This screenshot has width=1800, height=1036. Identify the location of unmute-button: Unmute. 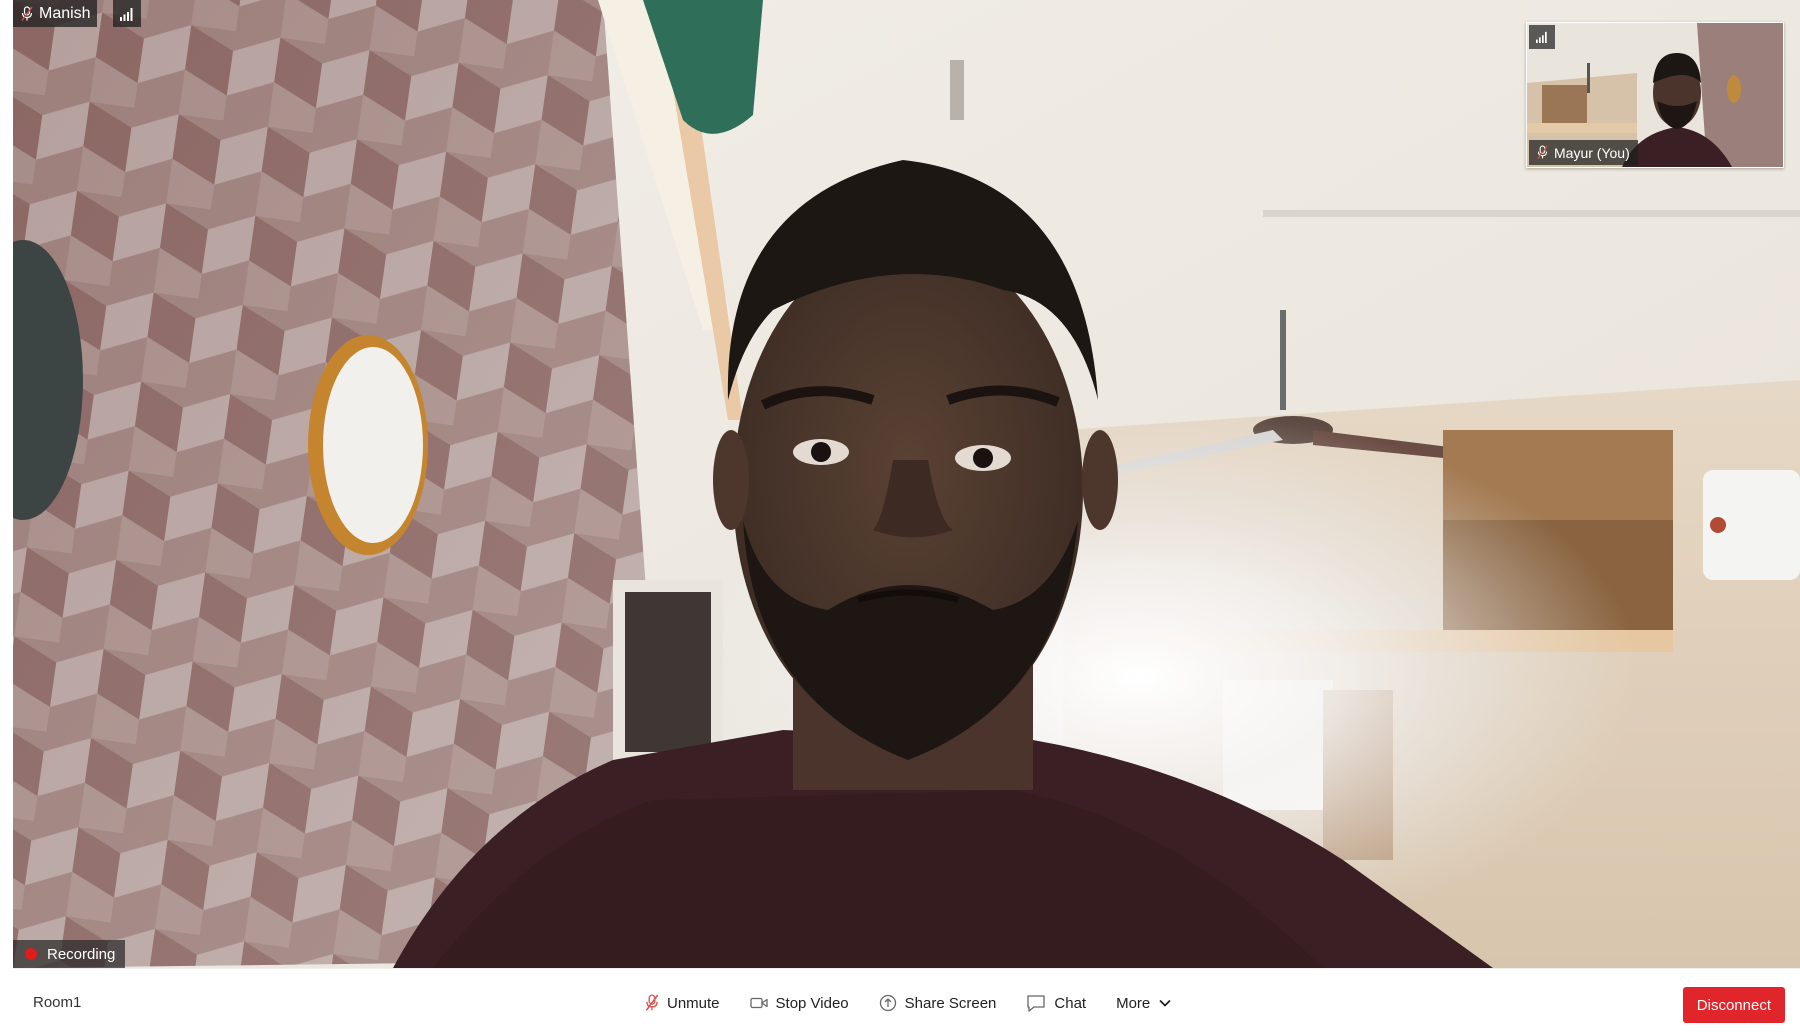
(682, 1003).